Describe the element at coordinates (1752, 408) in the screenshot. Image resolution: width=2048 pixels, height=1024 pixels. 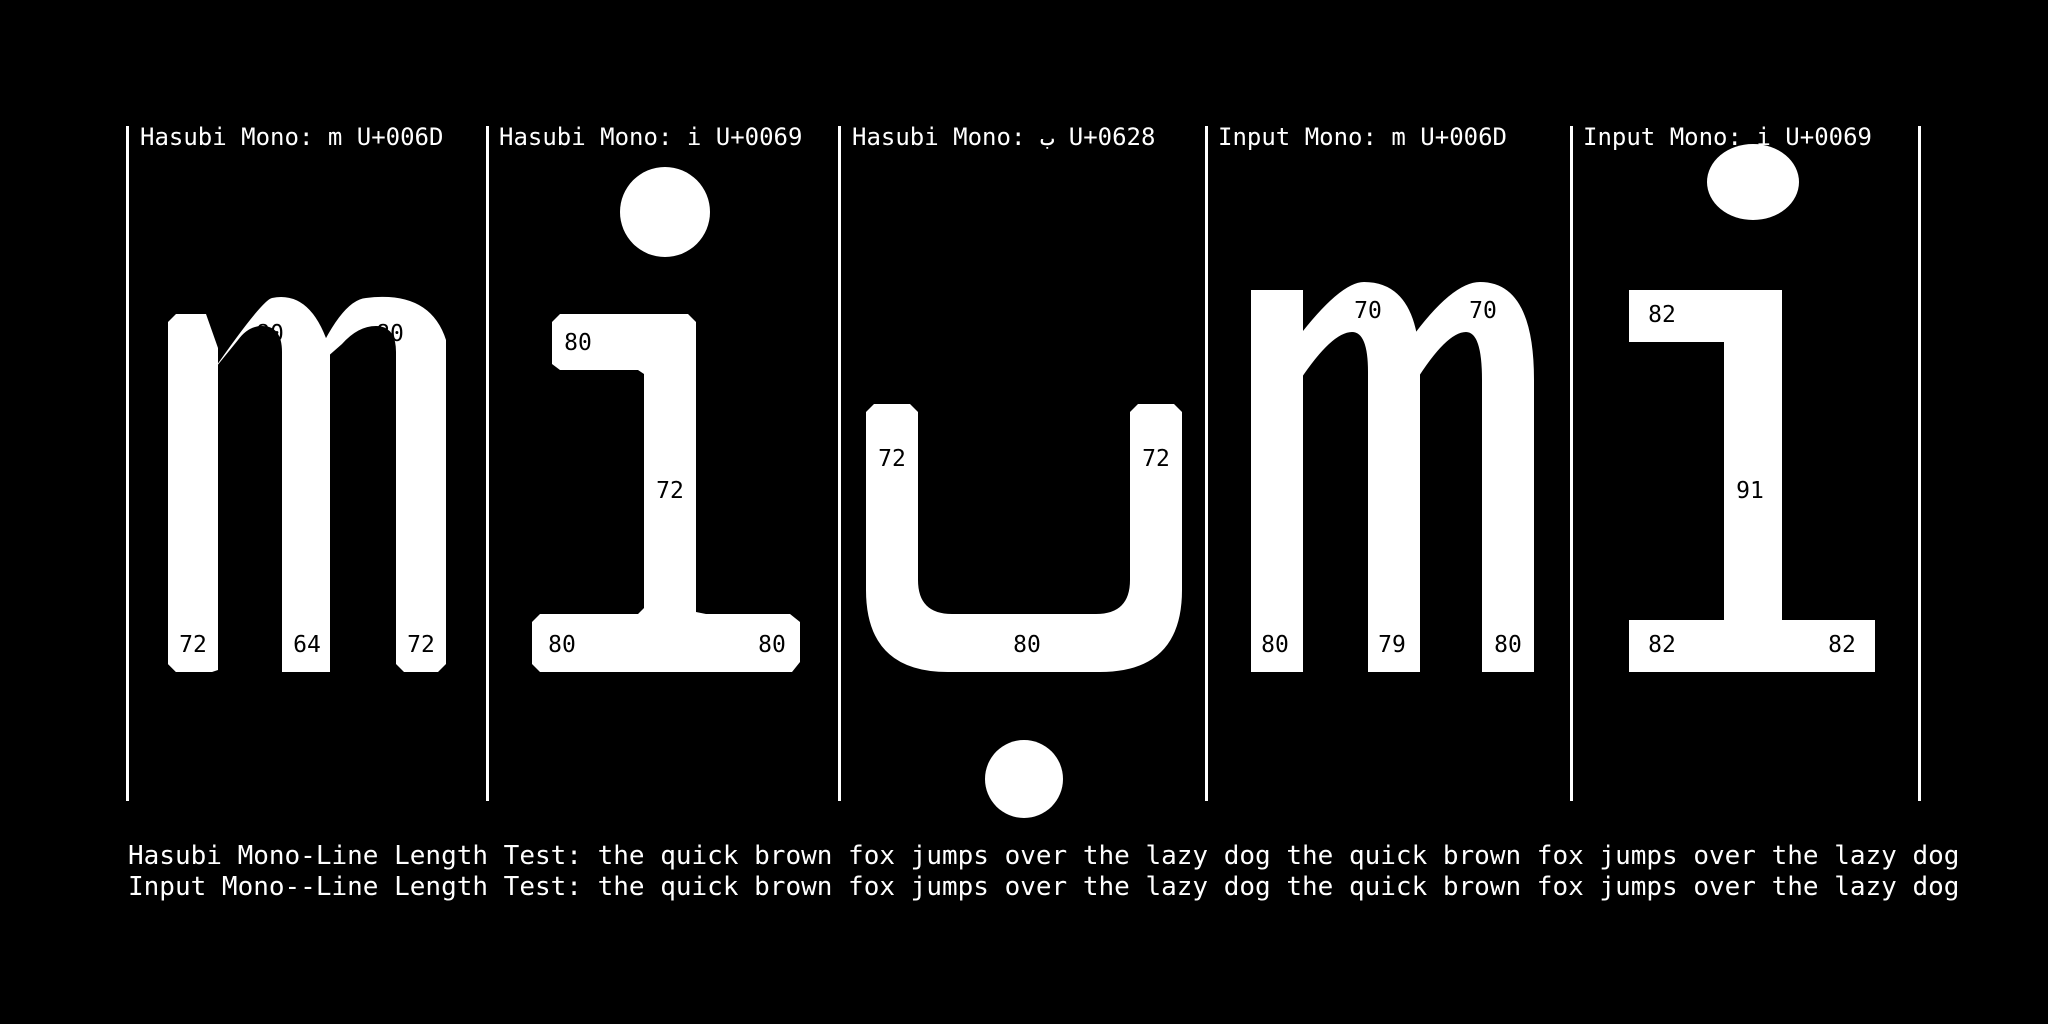
I see `glyph-input-i` at that location.